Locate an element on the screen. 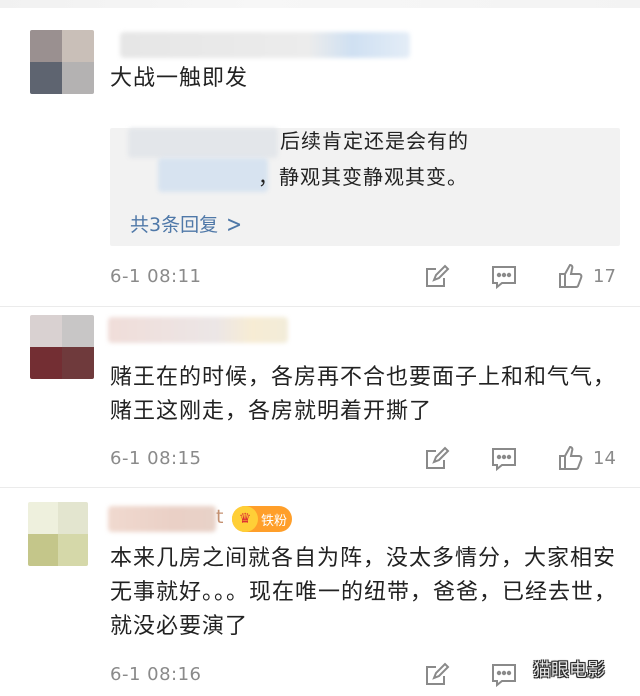 This screenshot has width=640, height=696. fan-badge-label: 铁粉 is located at coordinates (274, 521).